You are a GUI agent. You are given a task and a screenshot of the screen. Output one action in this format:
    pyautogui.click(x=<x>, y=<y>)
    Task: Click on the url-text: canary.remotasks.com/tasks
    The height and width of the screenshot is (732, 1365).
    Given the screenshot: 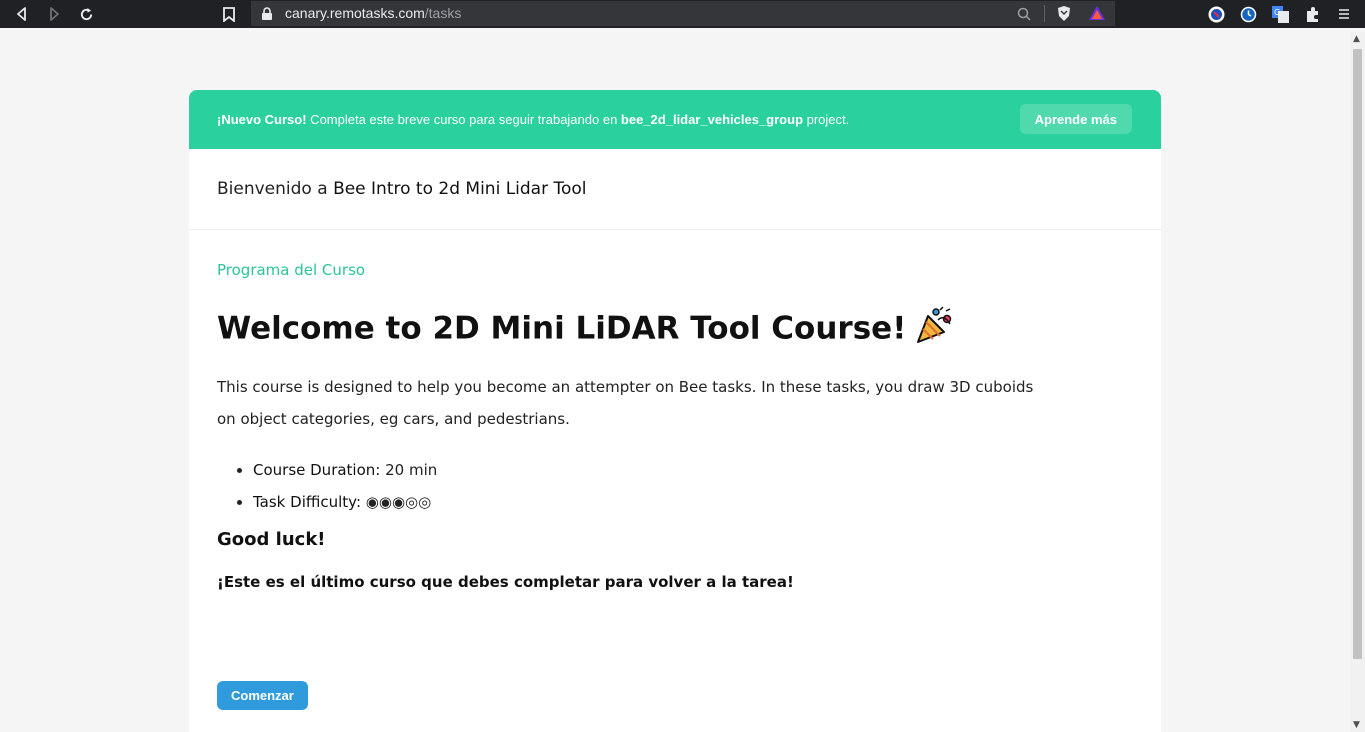 What is the action you would take?
    pyautogui.click(x=373, y=13)
    